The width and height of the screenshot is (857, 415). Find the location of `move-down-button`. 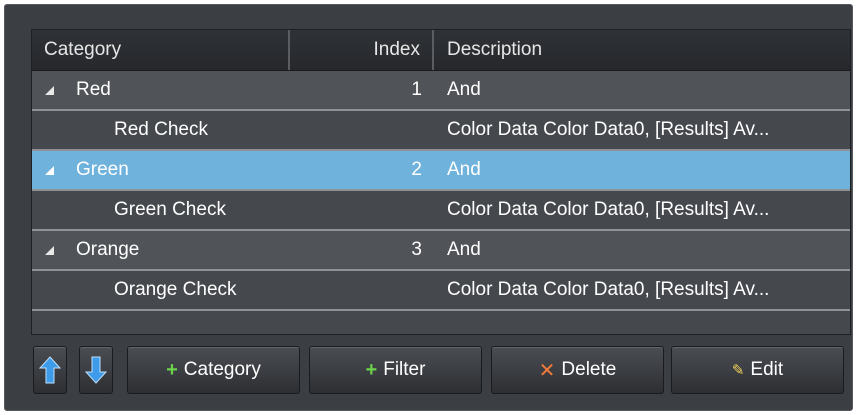

move-down-button is located at coordinates (96, 370).